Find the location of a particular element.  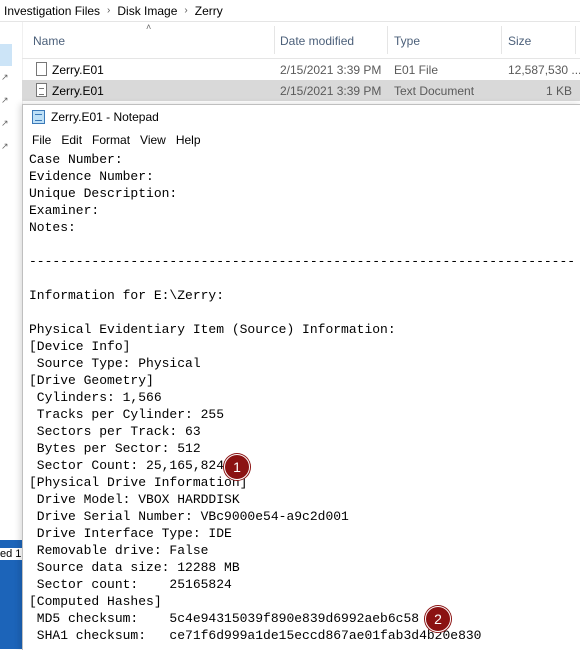

text-line: [Drive Geometry] is located at coordinates (91, 380).